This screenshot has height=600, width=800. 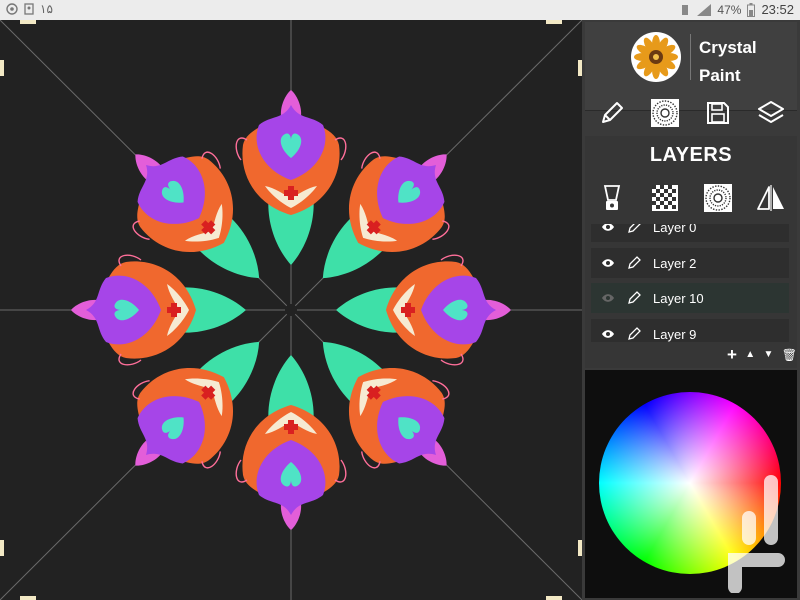 I want to click on crop-handle-top-left, so click(x=28, y=22).